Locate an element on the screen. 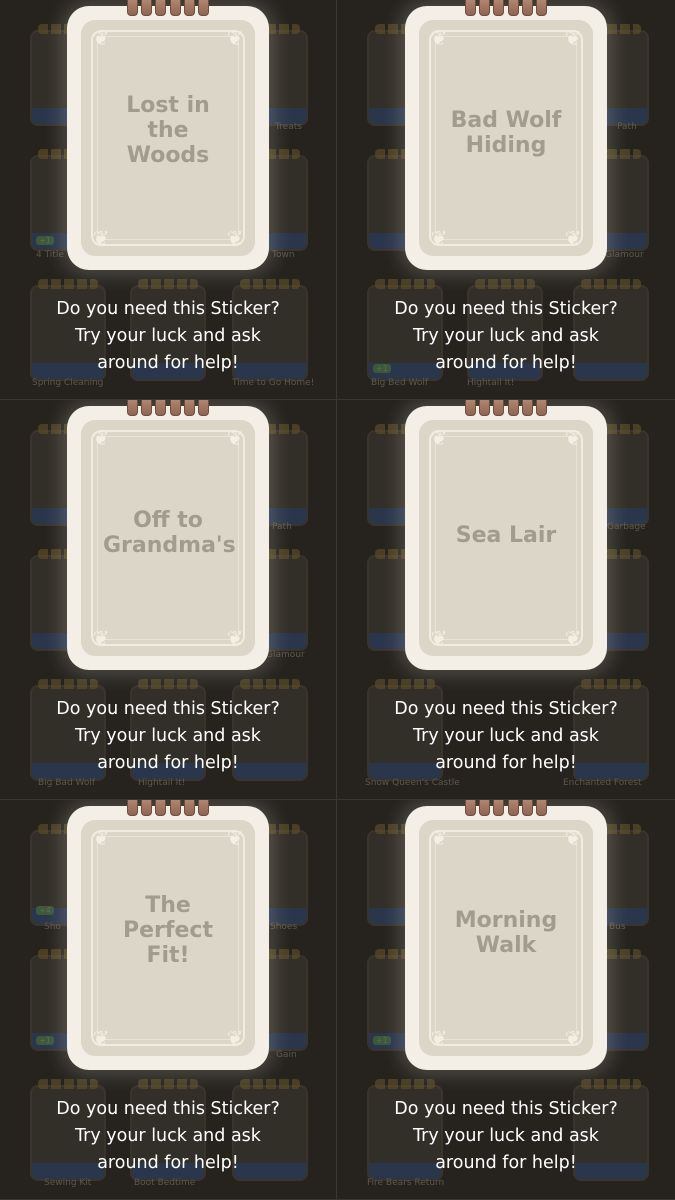 Image resolution: width=675 pixels, height=1200 pixels. sticker-name: Off to Grandma's is located at coordinates (169, 533).